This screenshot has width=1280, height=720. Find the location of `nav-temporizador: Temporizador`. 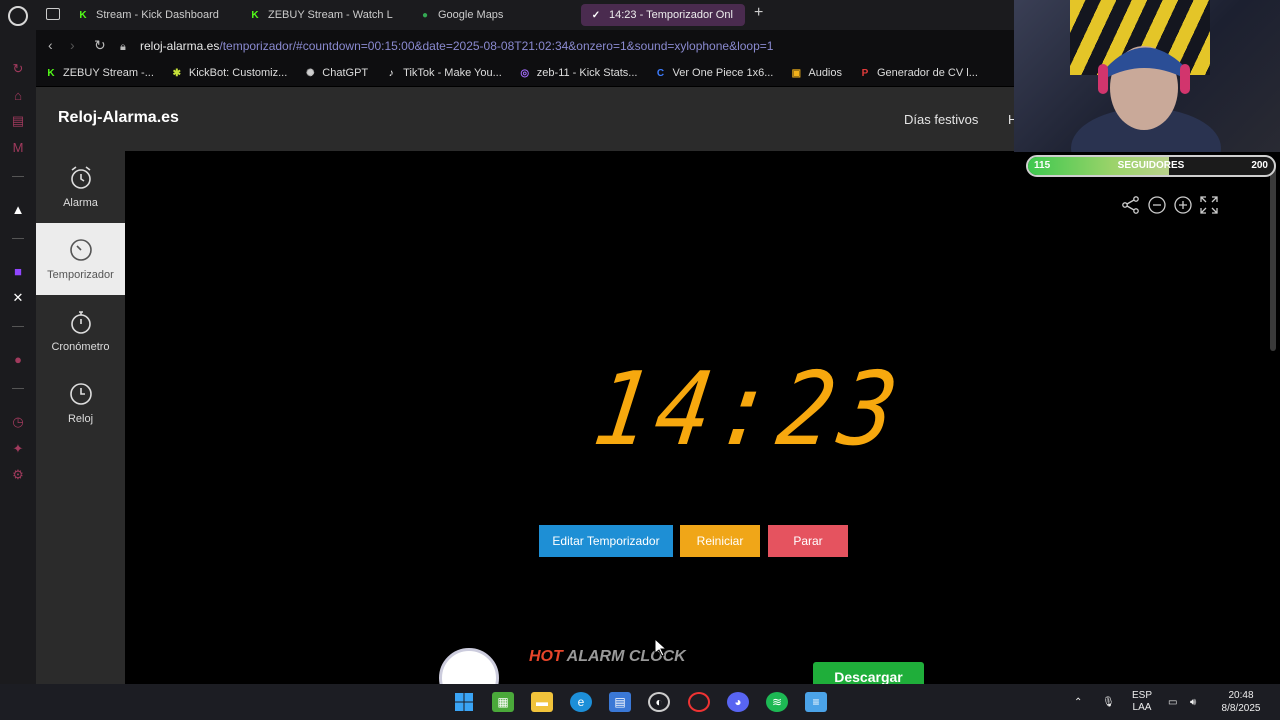

nav-temporizador: Temporizador is located at coordinates (80, 259).